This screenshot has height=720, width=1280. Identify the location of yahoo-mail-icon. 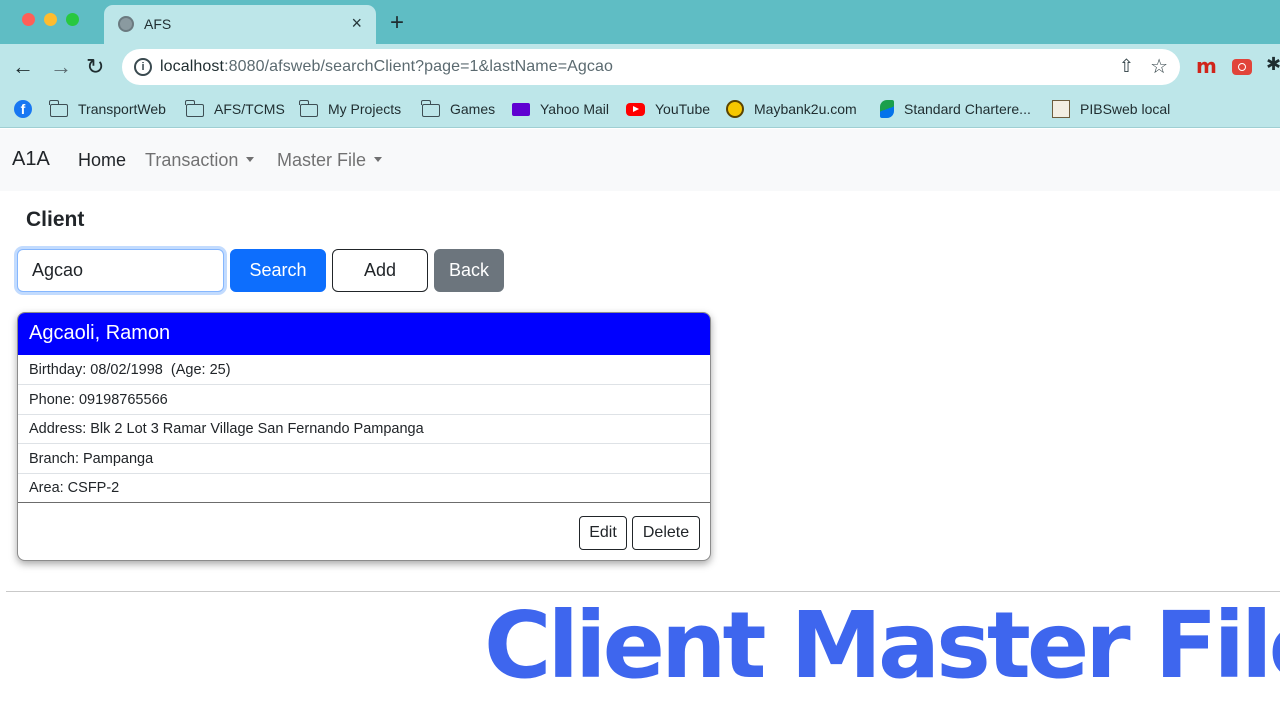
(521, 109).